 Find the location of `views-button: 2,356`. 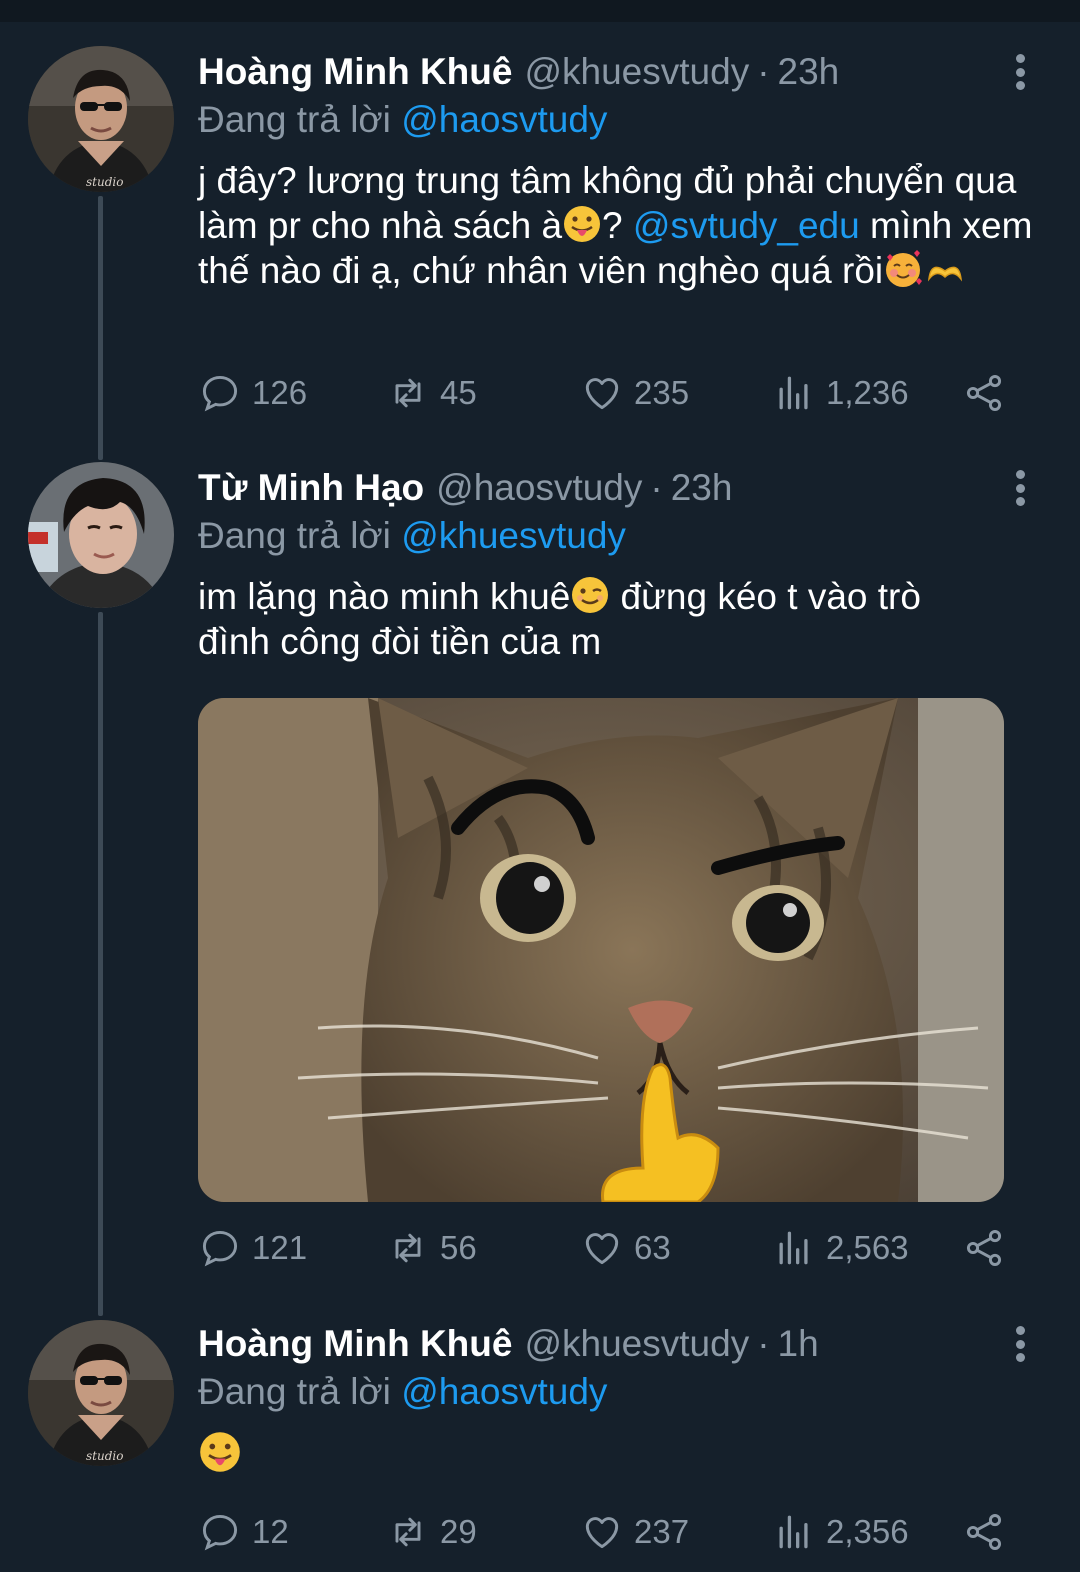

views-button: 2,356 is located at coordinates (840, 1532).